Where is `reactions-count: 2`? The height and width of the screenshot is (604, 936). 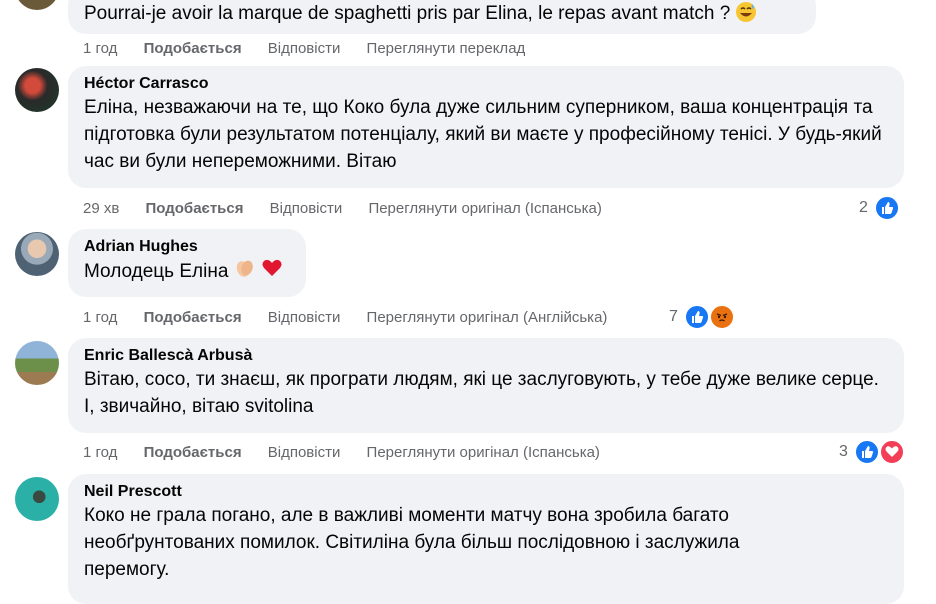
reactions-count: 2 is located at coordinates (863, 208).